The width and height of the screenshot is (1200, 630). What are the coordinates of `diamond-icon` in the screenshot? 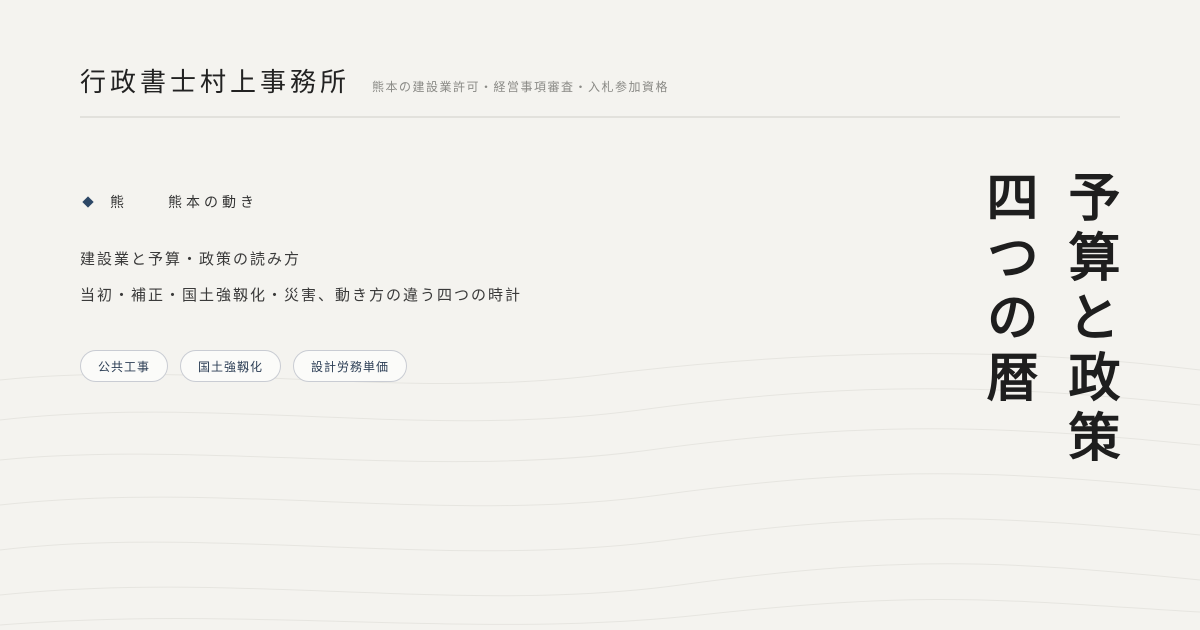 It's located at (88, 202).